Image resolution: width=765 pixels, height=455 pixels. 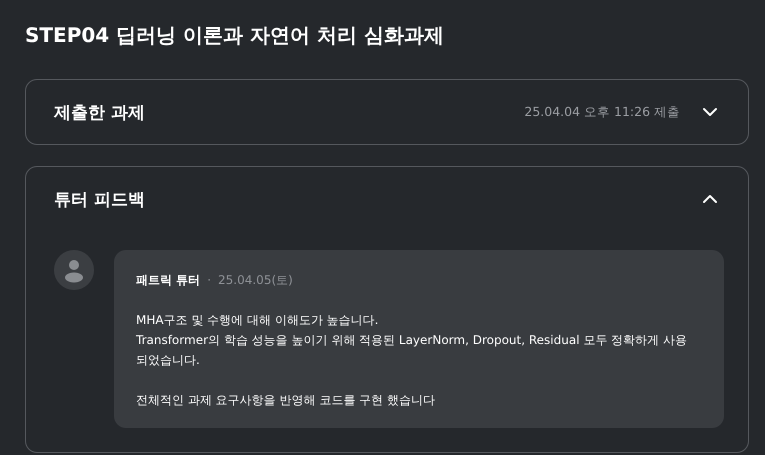 What do you see at coordinates (235, 35) in the screenshot?
I see `page-title: STEP04 딥러닝 이론과 자연어 처리 심화과제` at bounding box center [235, 35].